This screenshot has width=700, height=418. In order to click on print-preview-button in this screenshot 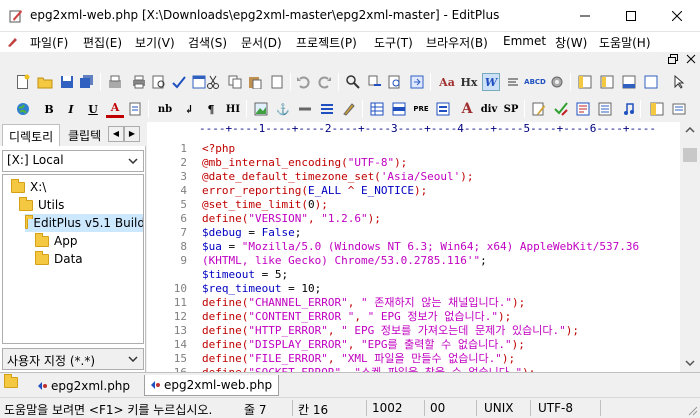, I will do `click(159, 82)`.